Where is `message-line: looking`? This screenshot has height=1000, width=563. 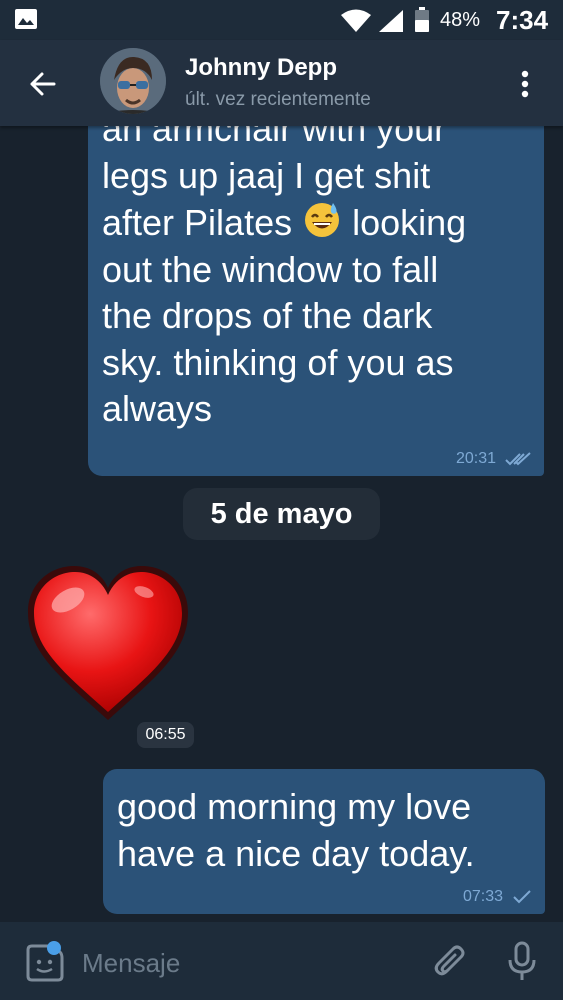 message-line: looking is located at coordinates (409, 222).